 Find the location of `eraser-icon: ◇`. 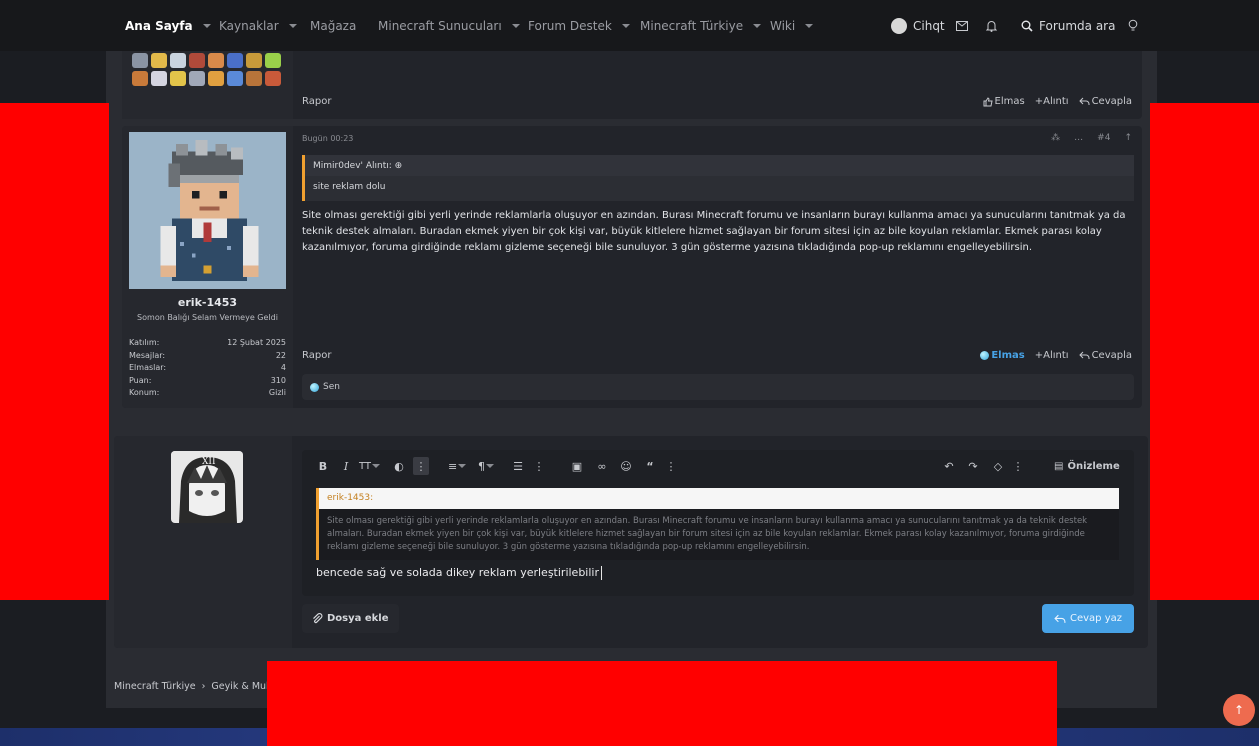

eraser-icon: ◇ is located at coordinates (998, 466).